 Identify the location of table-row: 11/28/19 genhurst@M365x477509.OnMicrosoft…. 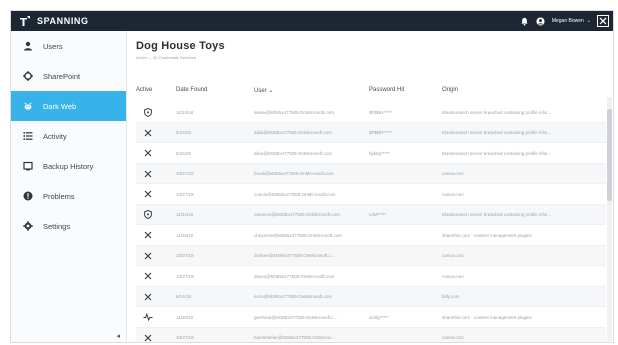
(371, 317).